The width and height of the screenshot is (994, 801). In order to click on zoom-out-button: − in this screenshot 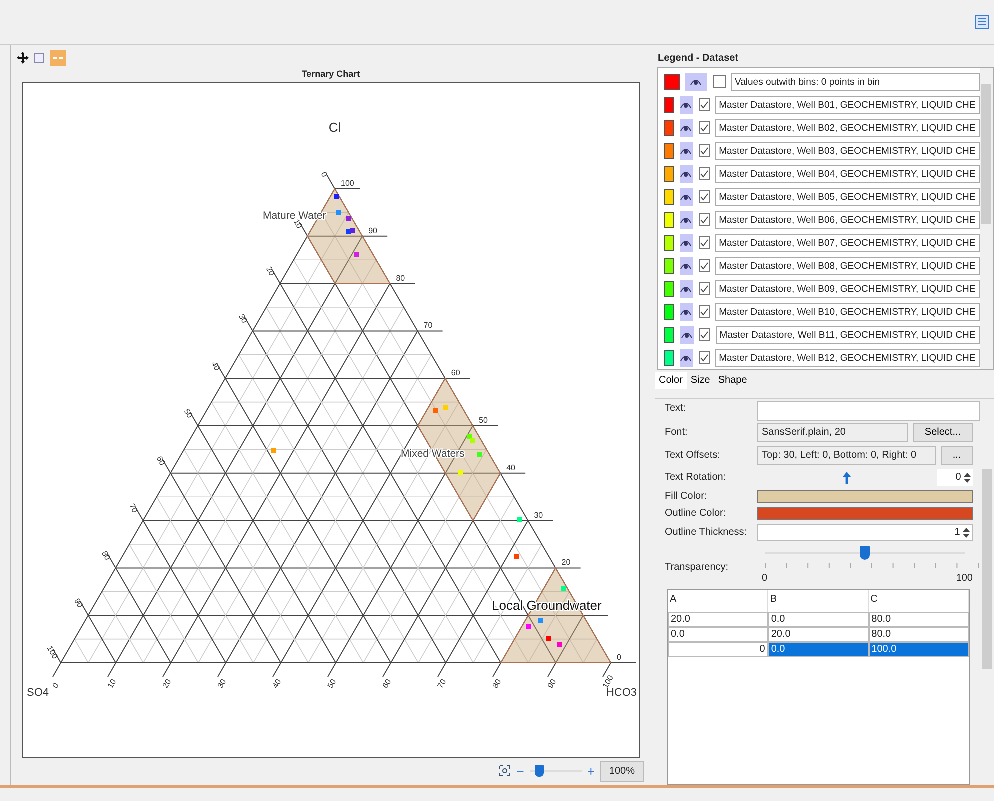, I will do `click(520, 772)`.